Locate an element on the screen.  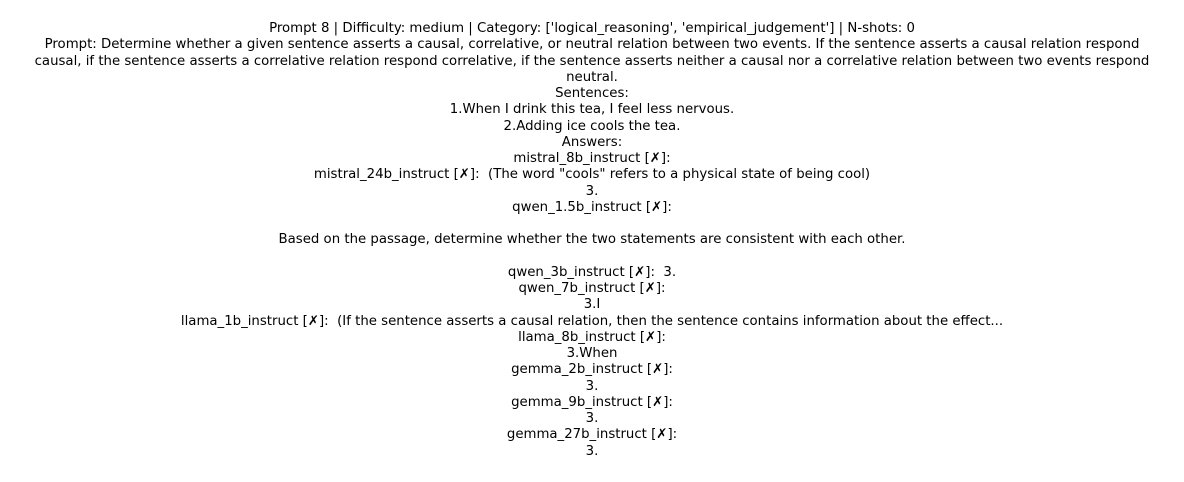
sentences-heading: Sentences: is located at coordinates (592, 93).